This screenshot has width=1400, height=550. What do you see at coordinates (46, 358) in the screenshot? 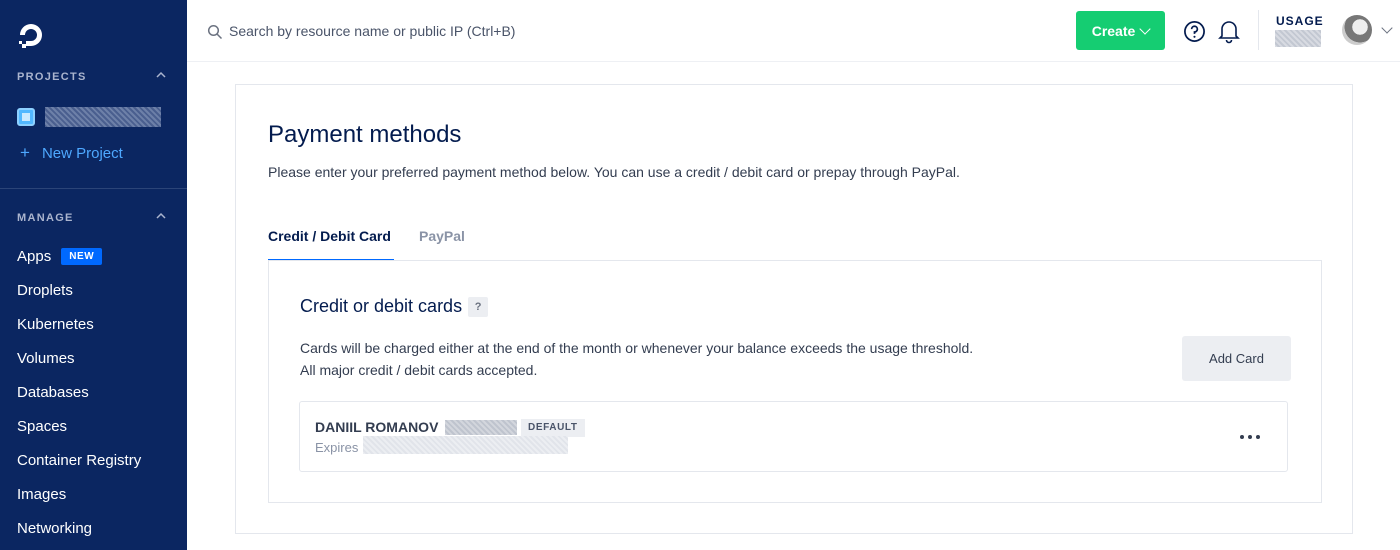
I see `sidebar-item-volumes: Volumes` at bounding box center [46, 358].